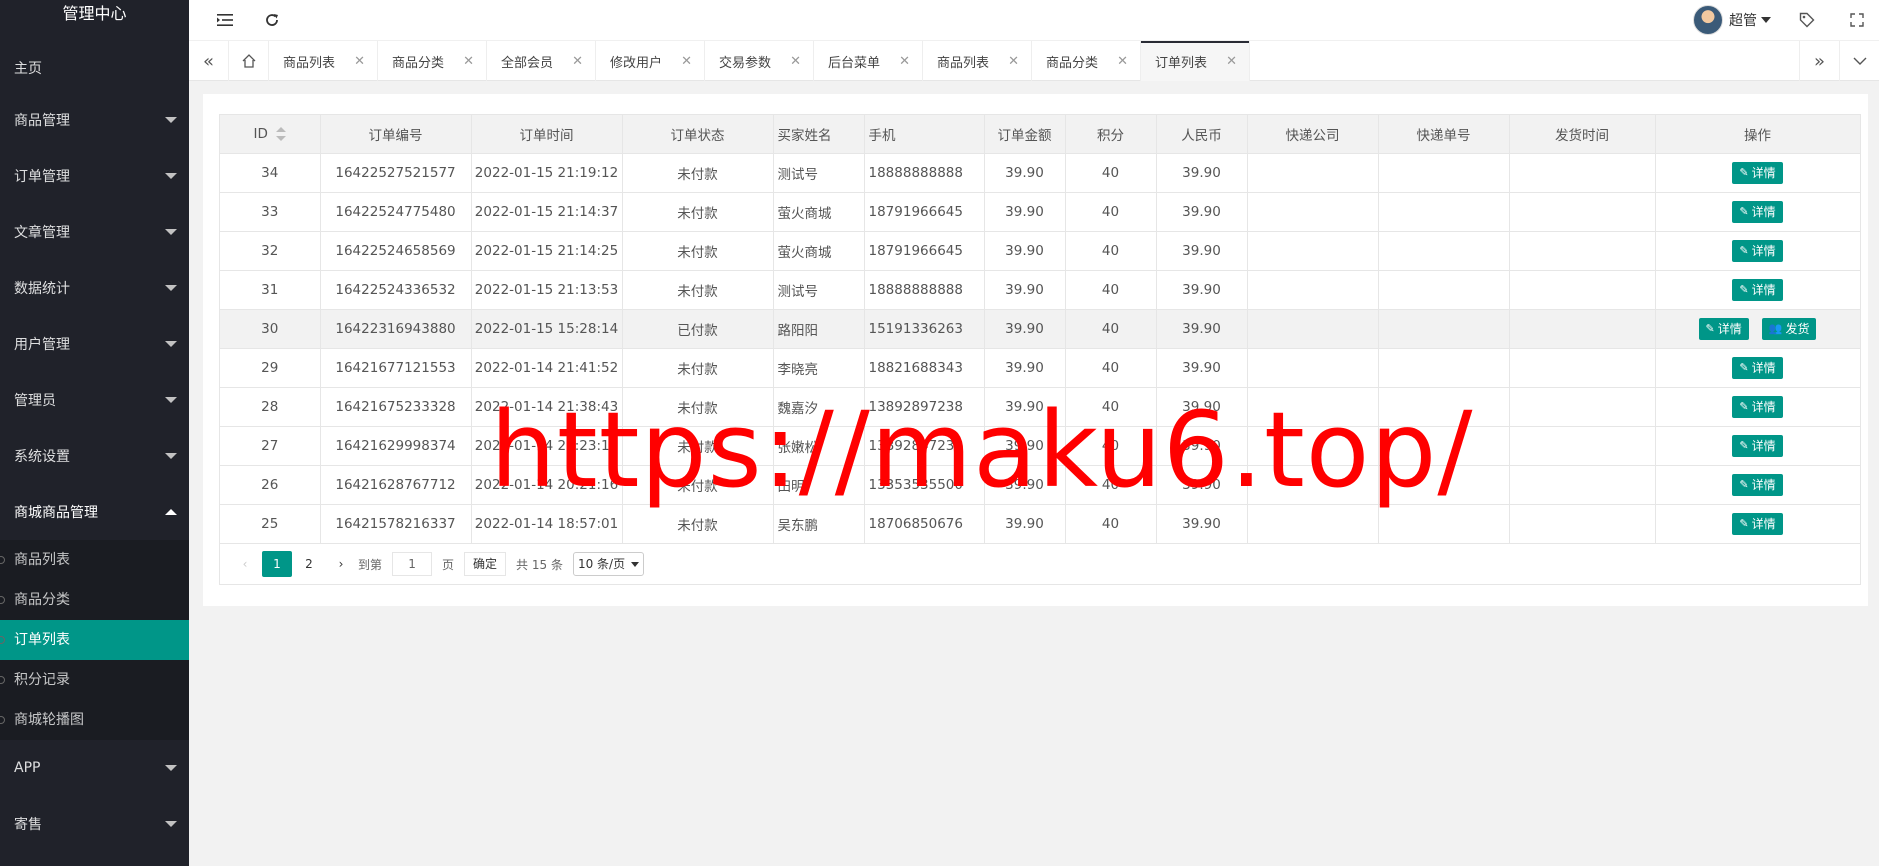 Image resolution: width=1879 pixels, height=866 pixels. Describe the element at coordinates (547, 407) in the screenshot. I see `cell-order-time: 2022-01-14 21:38:43` at that location.